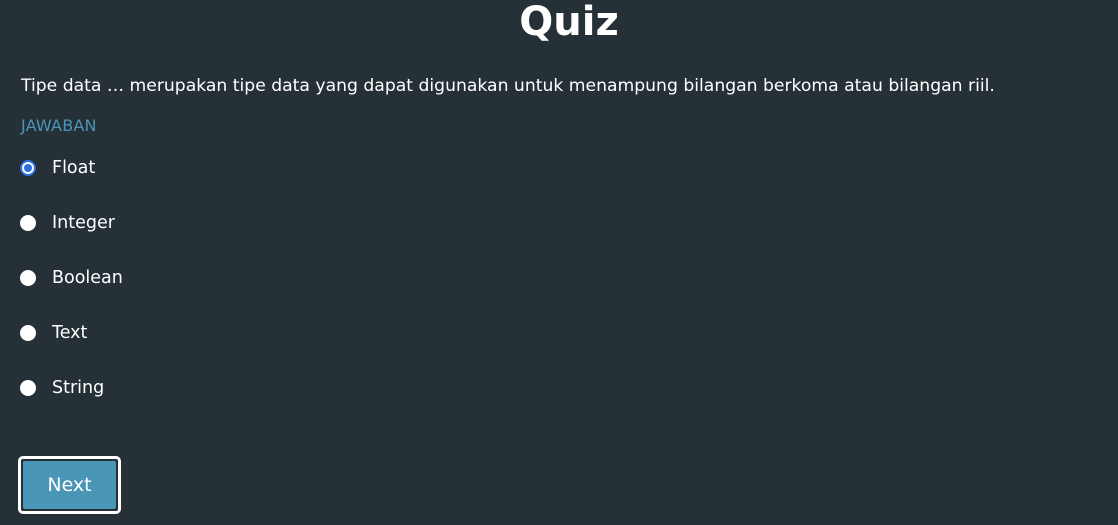  Describe the element at coordinates (28, 168) in the screenshot. I see `radio-float` at that location.